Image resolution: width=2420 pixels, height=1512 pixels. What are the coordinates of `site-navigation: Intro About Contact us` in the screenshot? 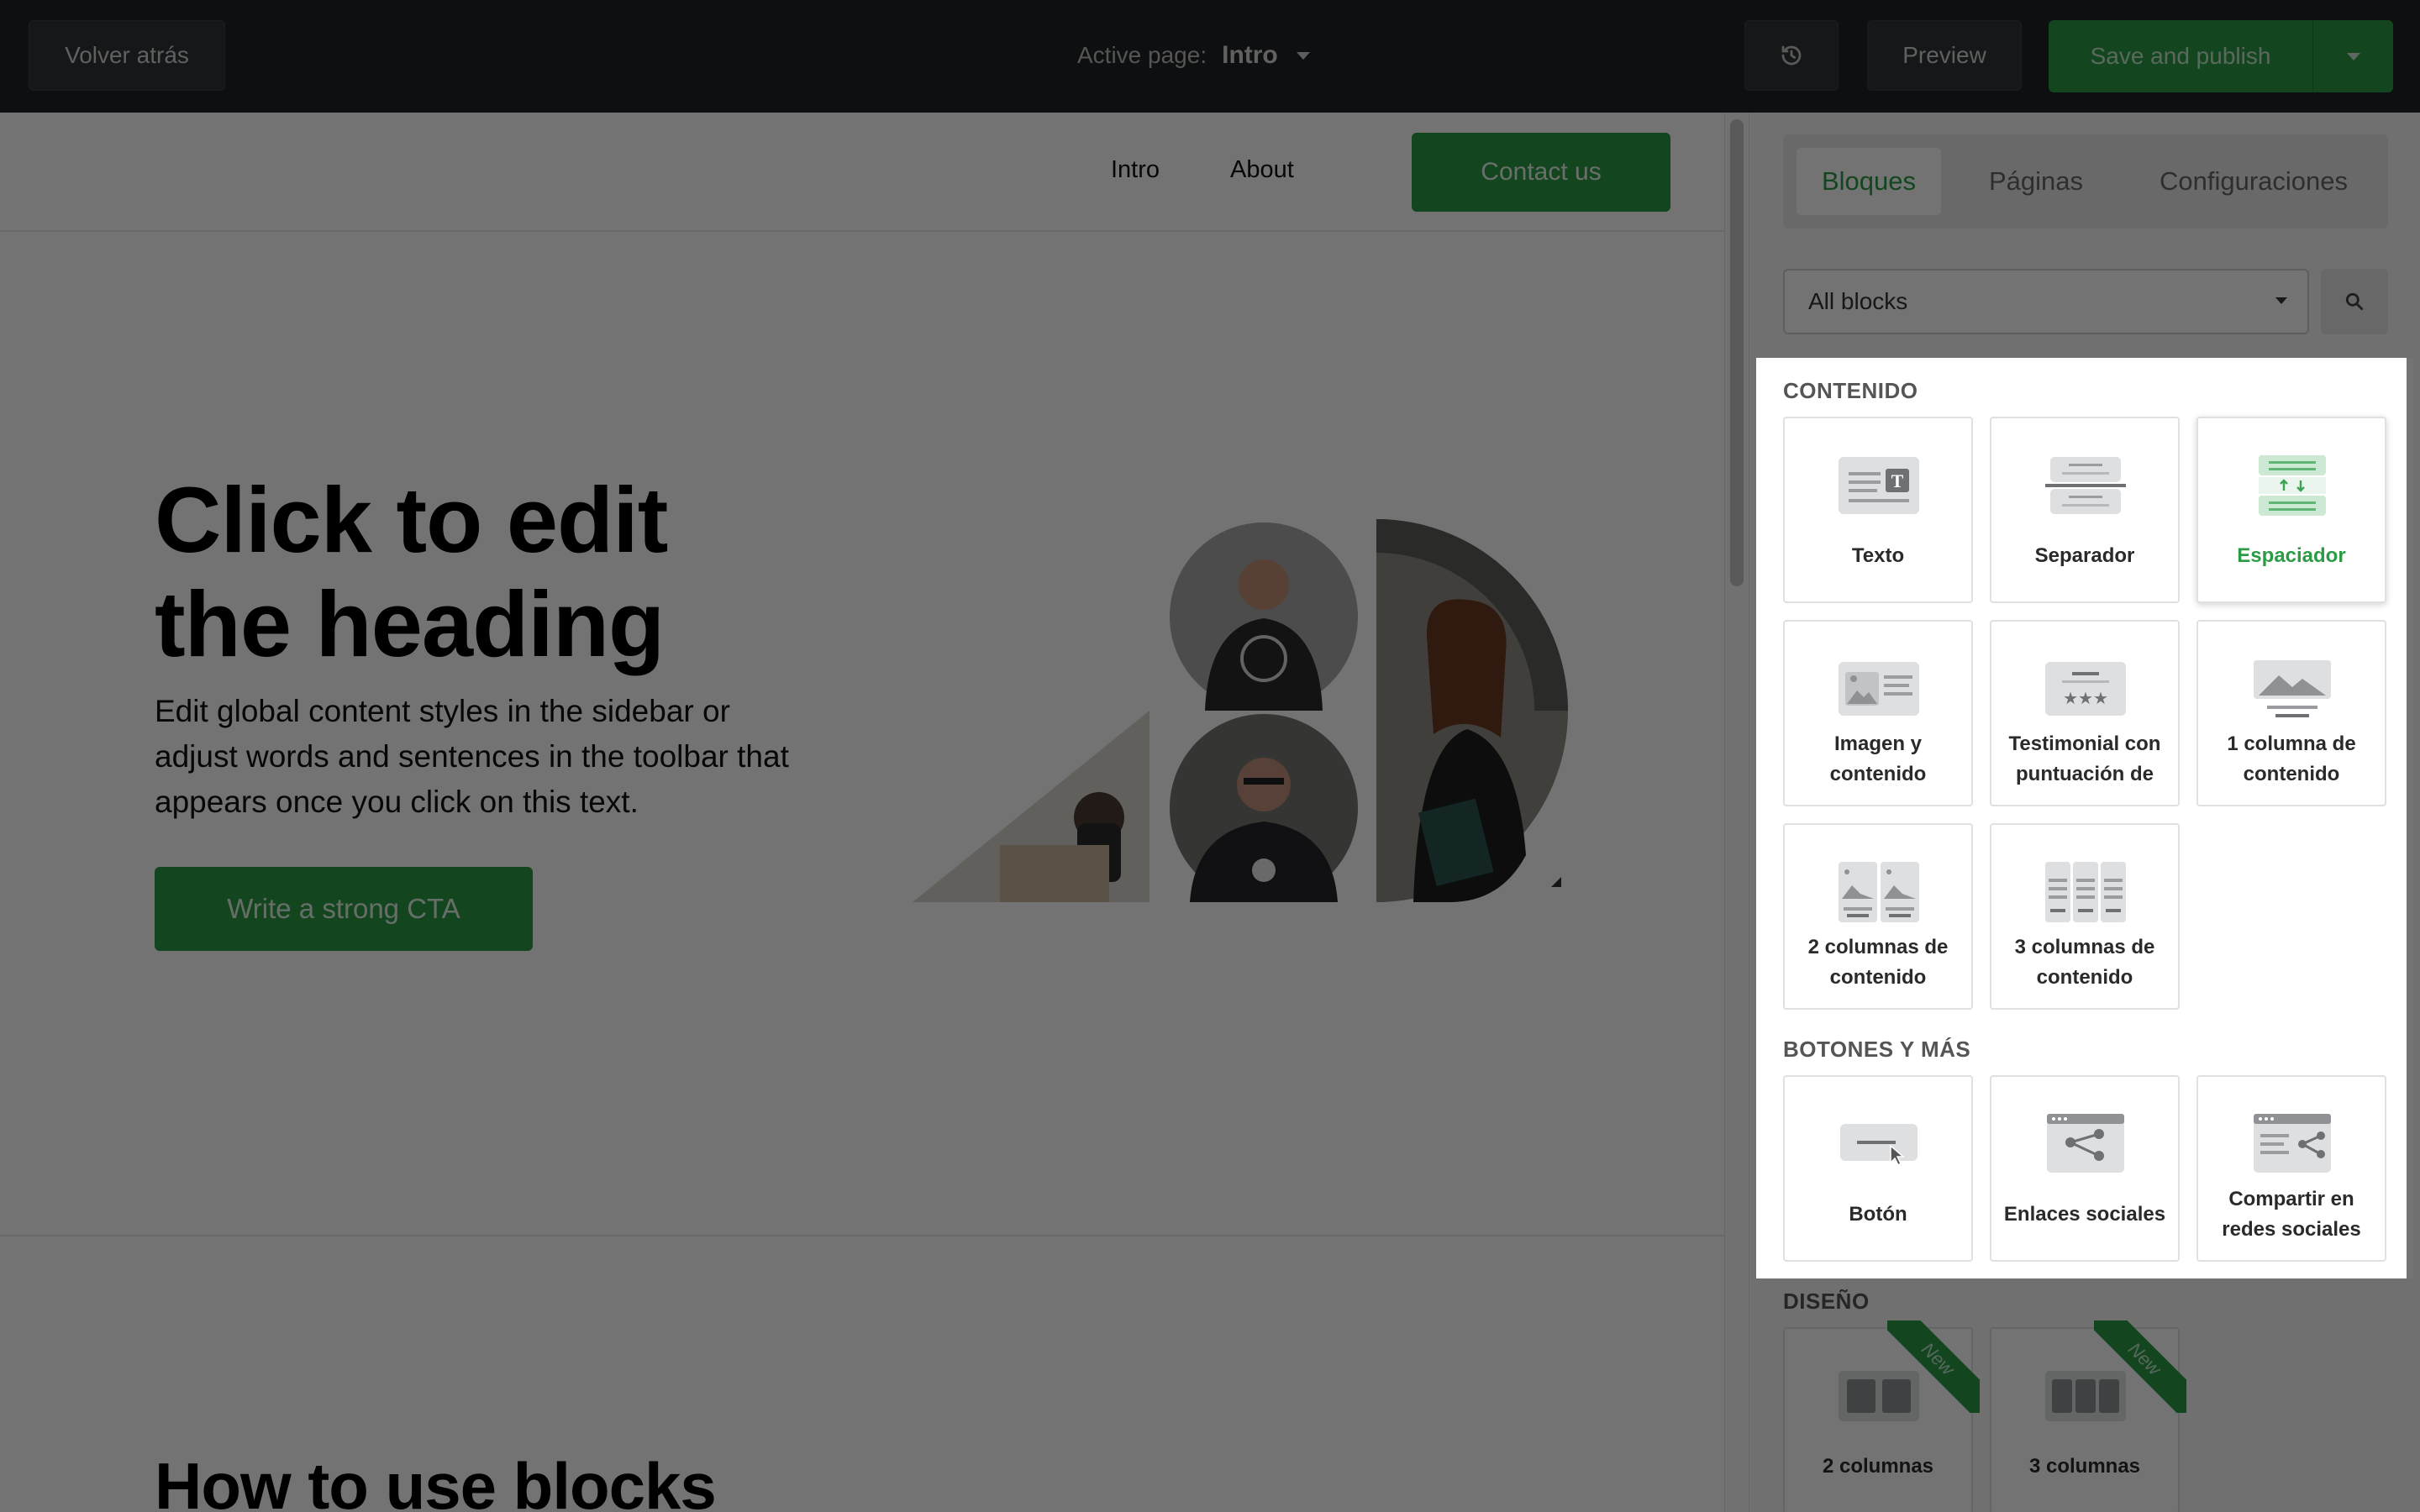 It's located at (862, 172).